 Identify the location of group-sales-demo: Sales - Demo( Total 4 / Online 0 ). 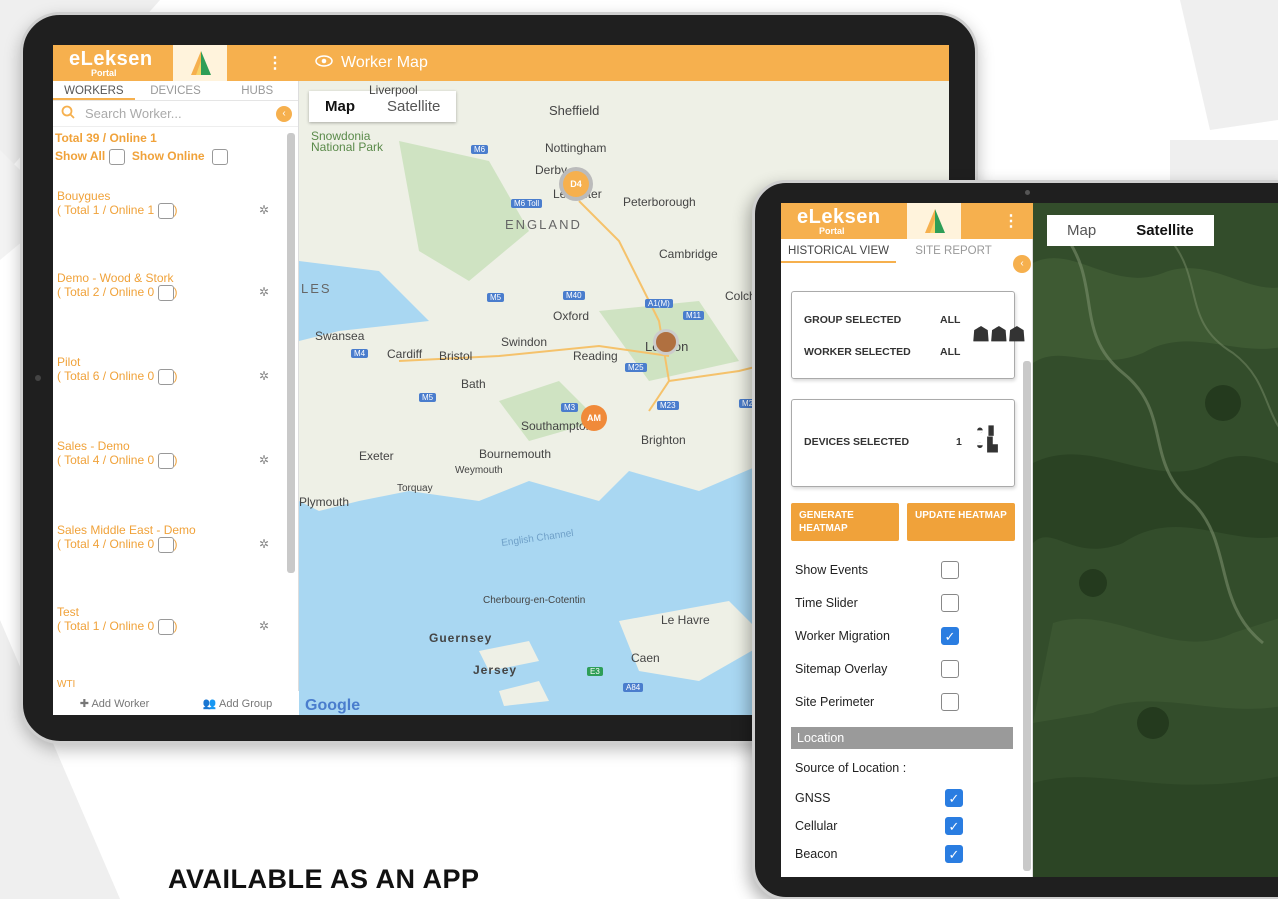
(117, 454).